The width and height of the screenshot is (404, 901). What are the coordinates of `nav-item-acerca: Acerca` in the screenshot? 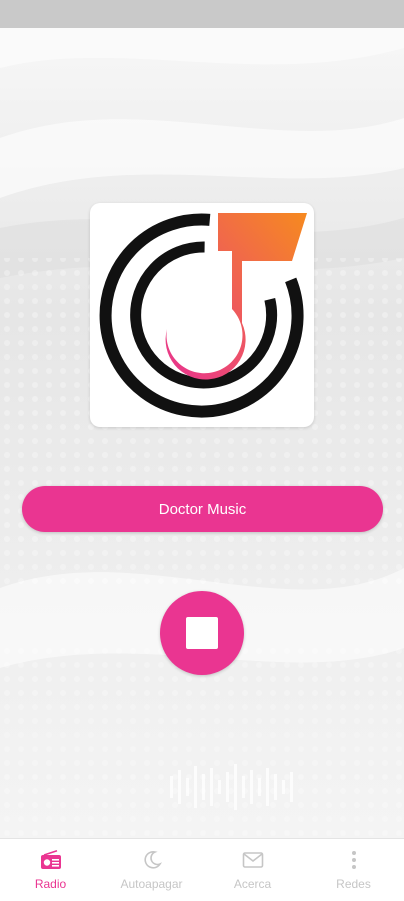 It's located at (252, 870).